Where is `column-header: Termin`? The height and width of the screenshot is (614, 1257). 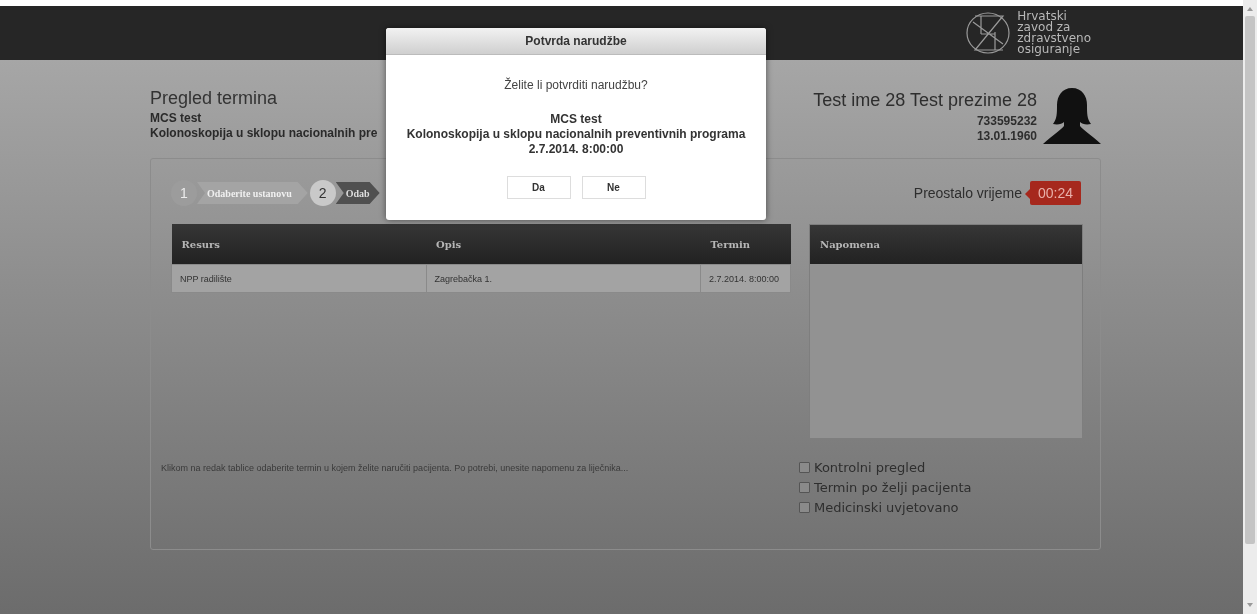 column-header: Termin is located at coordinates (745, 244).